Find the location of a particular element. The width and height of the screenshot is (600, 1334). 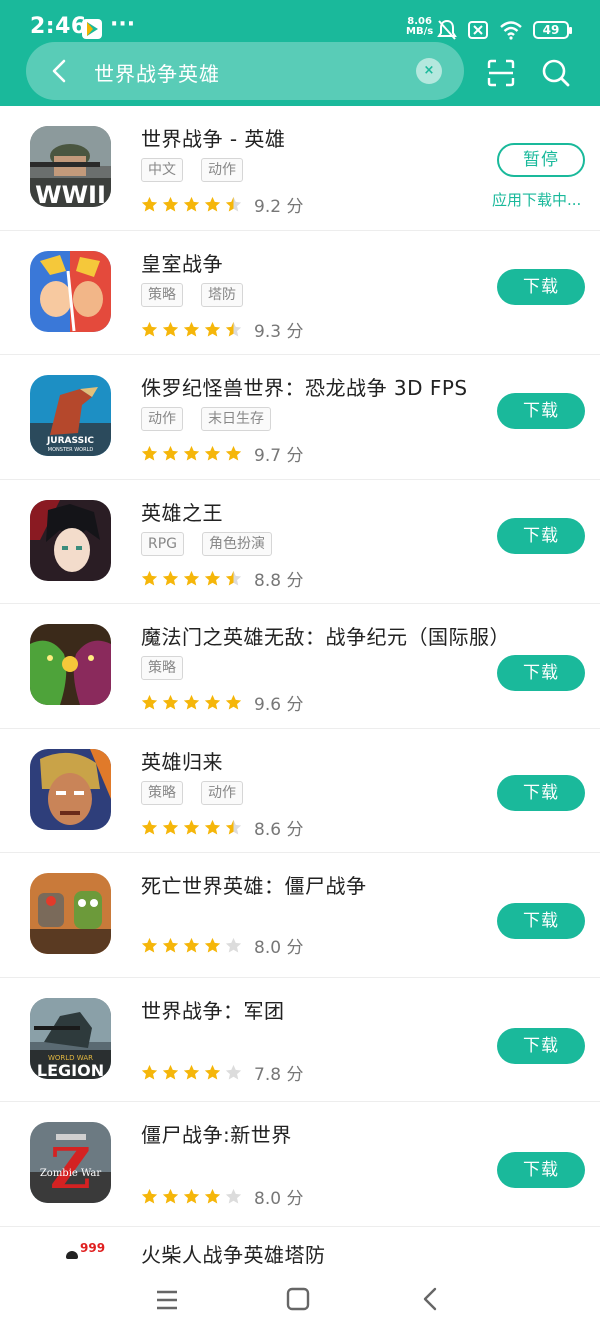

list-item: 英雄之王 RPG 角色扮演 8.8 分 下载 is located at coordinates (300, 542).